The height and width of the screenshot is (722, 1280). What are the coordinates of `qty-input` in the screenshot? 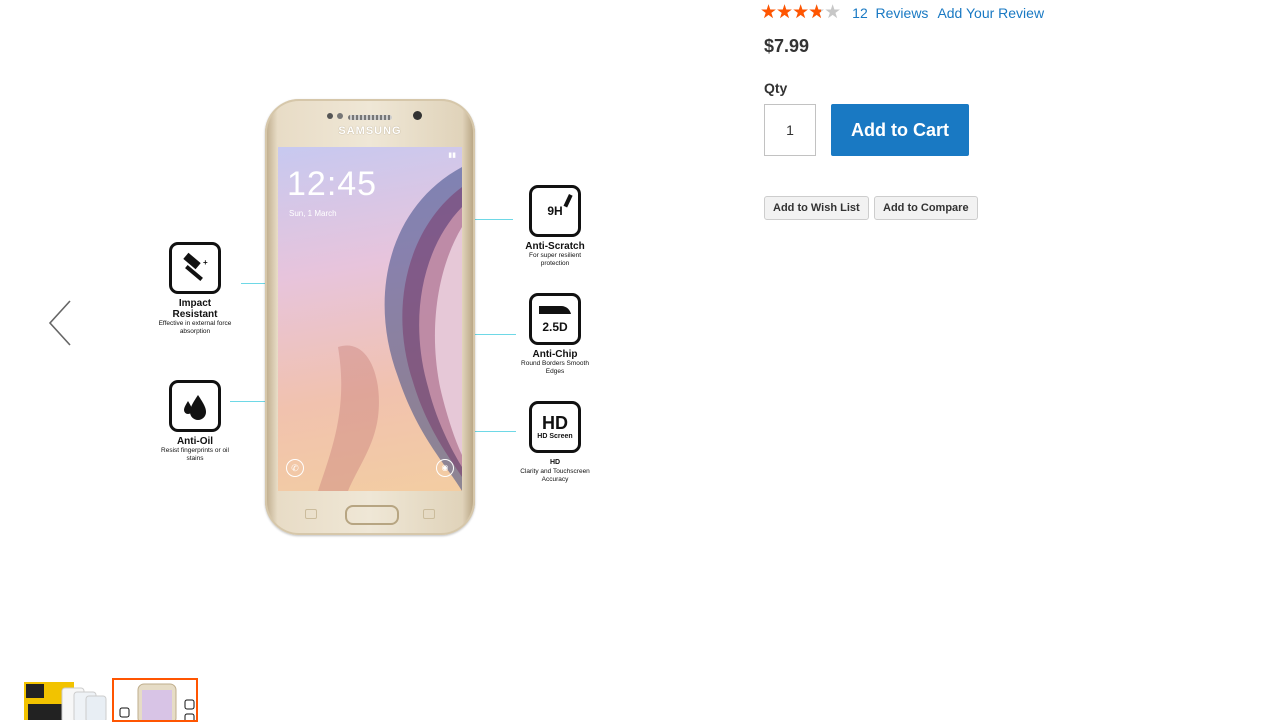 It's located at (790, 130).